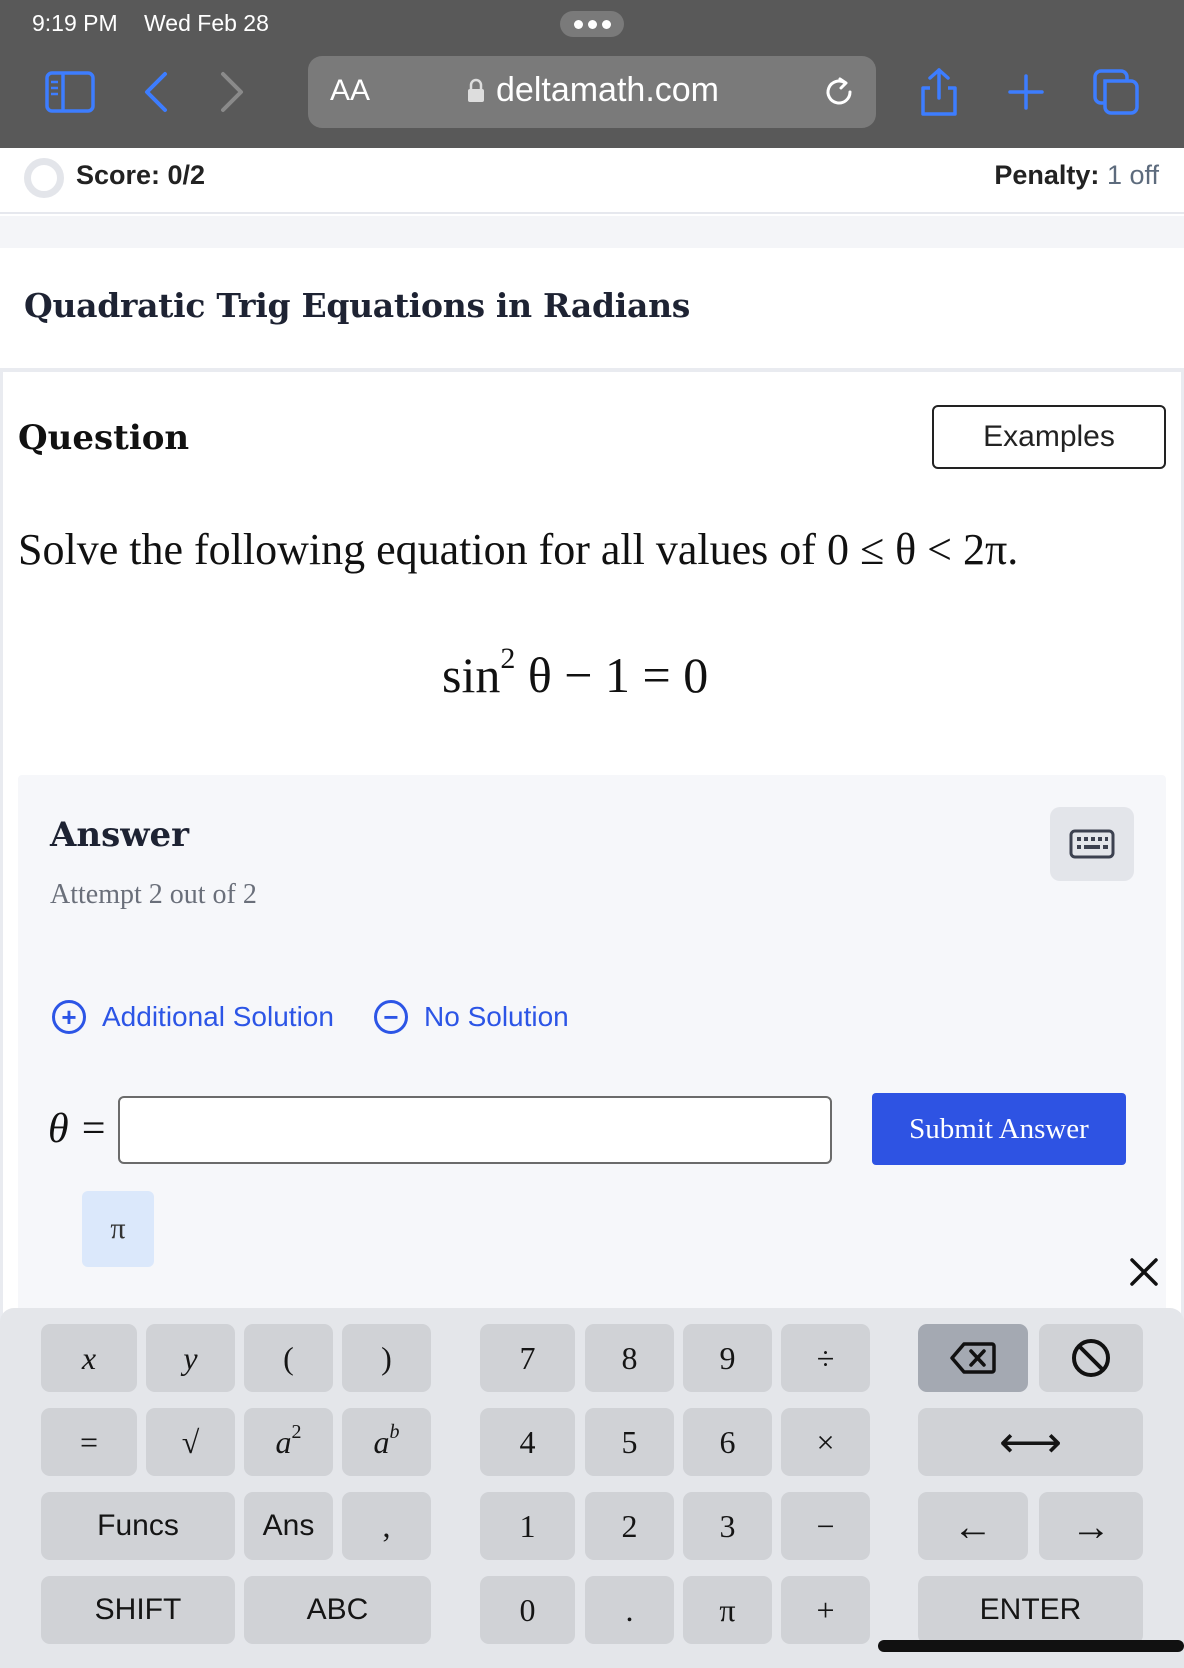  What do you see at coordinates (190, 1358) in the screenshot?
I see `key-y: y` at bounding box center [190, 1358].